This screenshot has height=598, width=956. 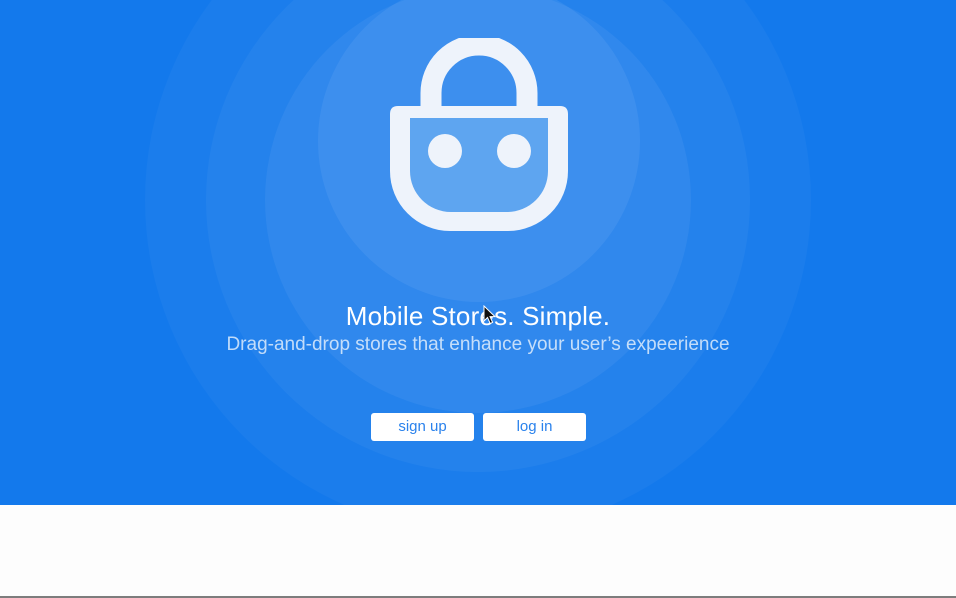 What do you see at coordinates (490, 315) in the screenshot?
I see `mouse-pointer-icon` at bounding box center [490, 315].